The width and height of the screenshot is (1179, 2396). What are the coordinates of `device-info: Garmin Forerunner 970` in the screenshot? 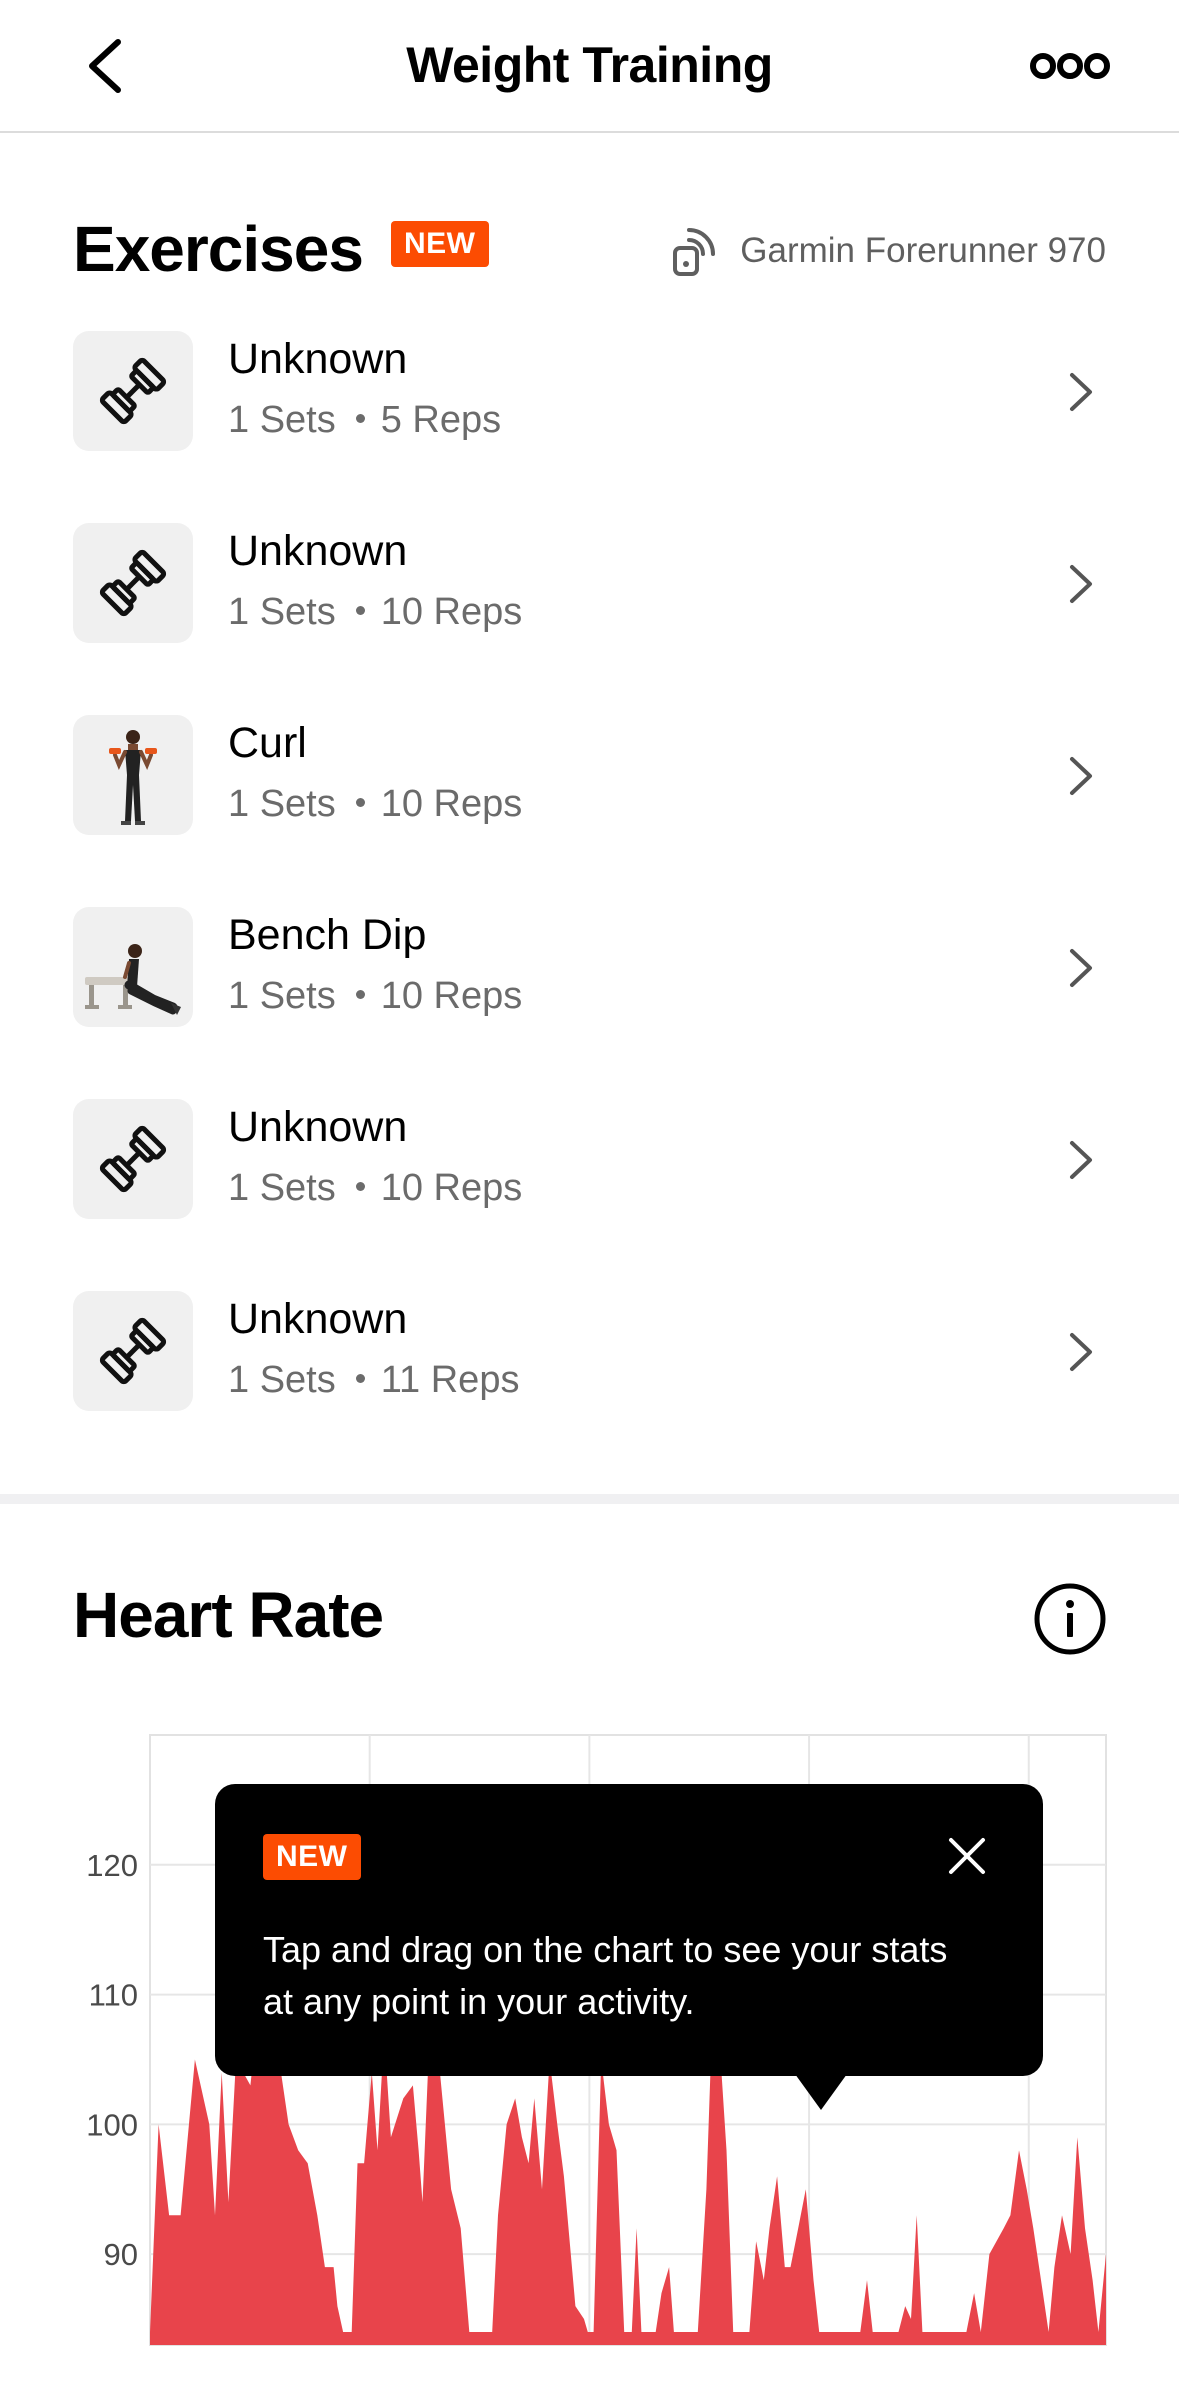 It's located at (889, 251).